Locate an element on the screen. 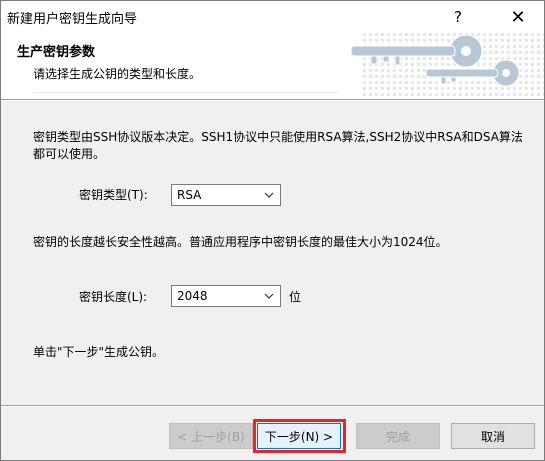 Image resolution: width=545 pixels, height=461 pixels. key-length-value: 2048 is located at coordinates (192, 296).